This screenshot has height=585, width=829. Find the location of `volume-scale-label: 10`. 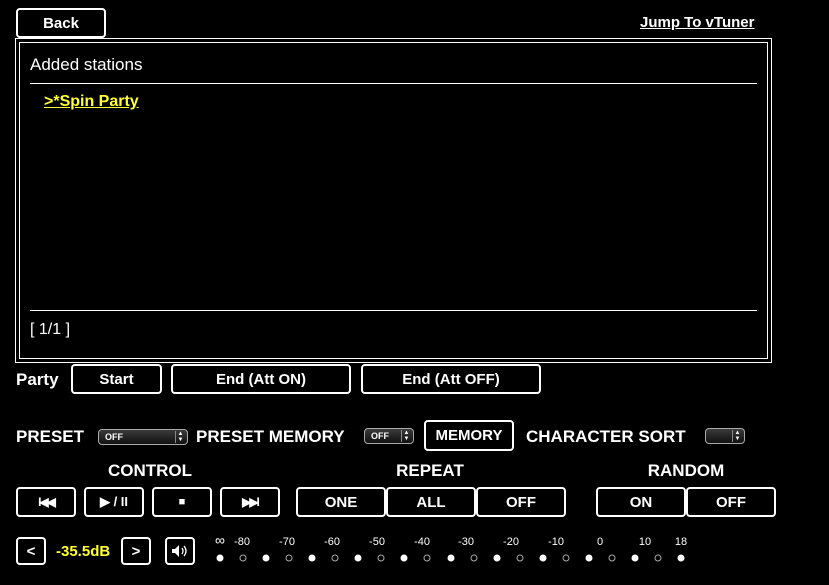

volume-scale-label: 10 is located at coordinates (645, 542).